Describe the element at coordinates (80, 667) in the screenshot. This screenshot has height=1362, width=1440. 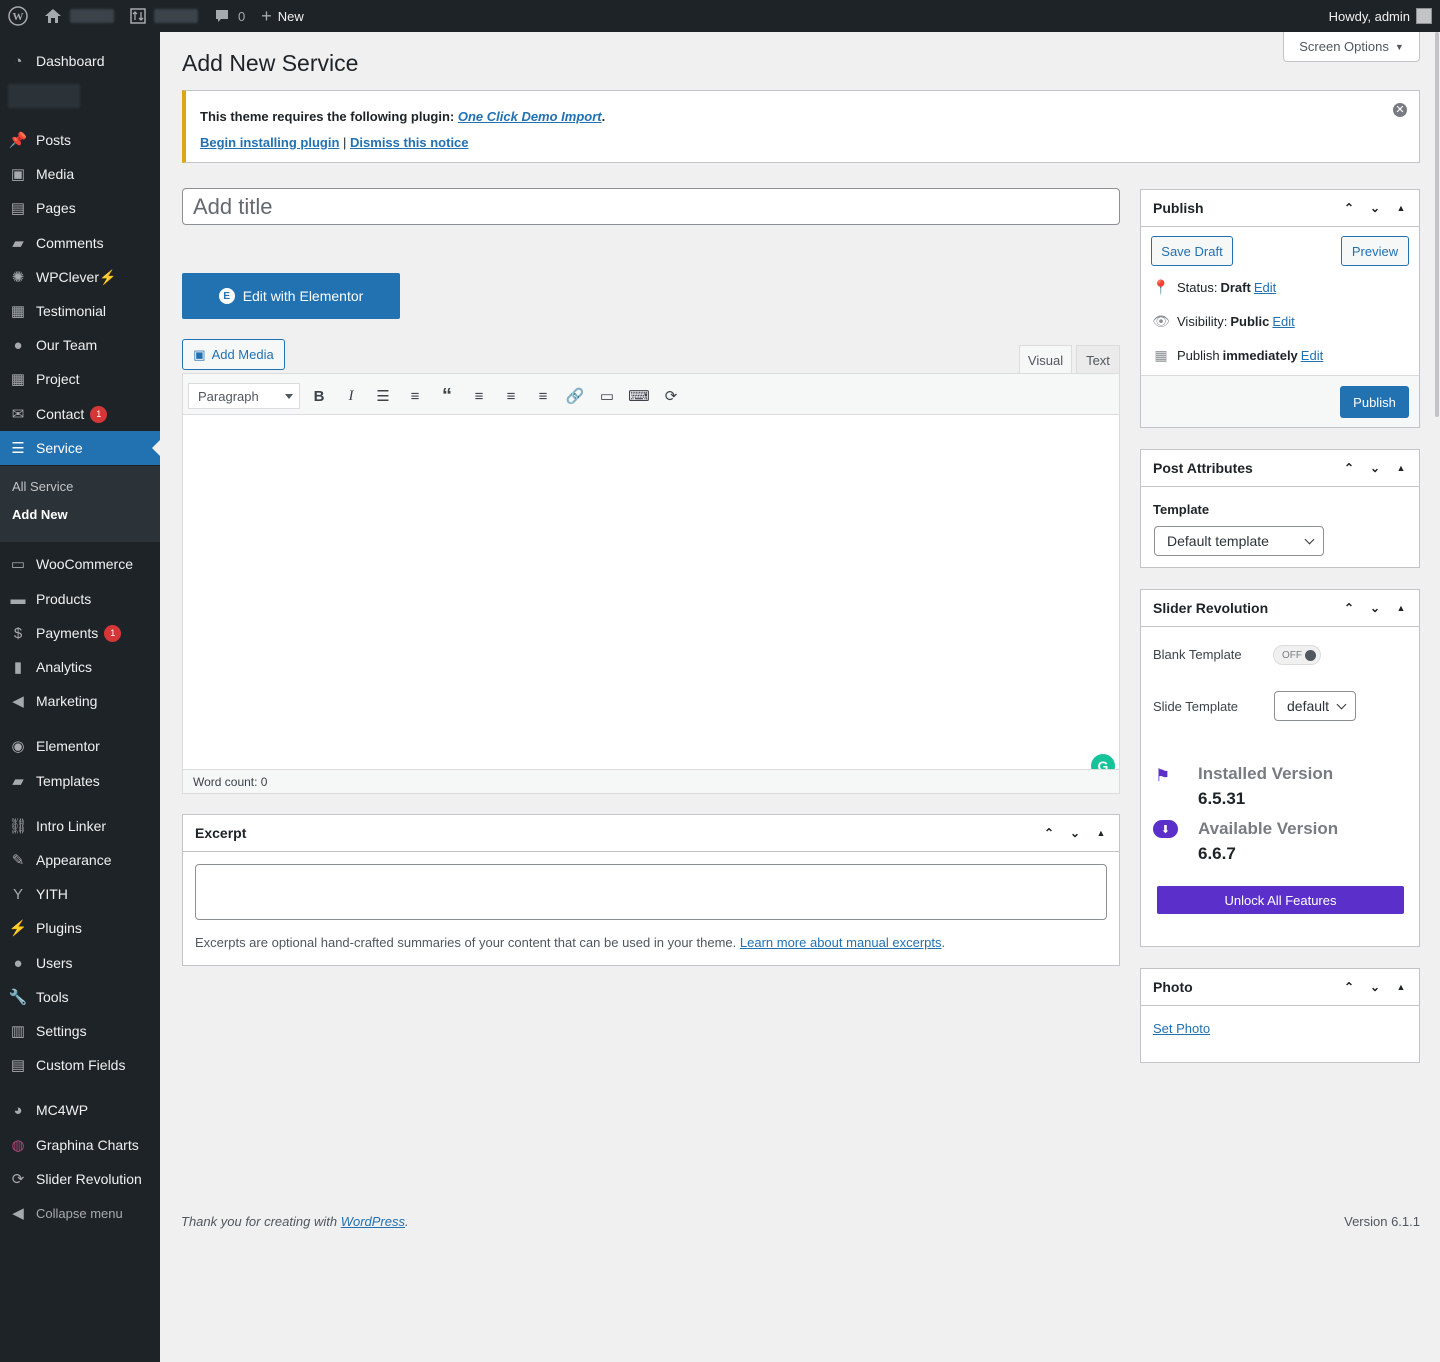
I see `sidebar-item-analytics: ▮ Analytics` at that location.